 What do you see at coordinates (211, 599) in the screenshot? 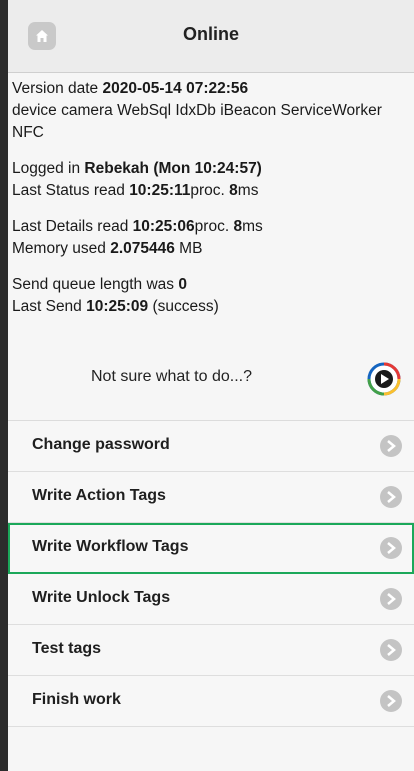
I see `menu-item-write-unlock-tags: Write Unlock Tags` at bounding box center [211, 599].